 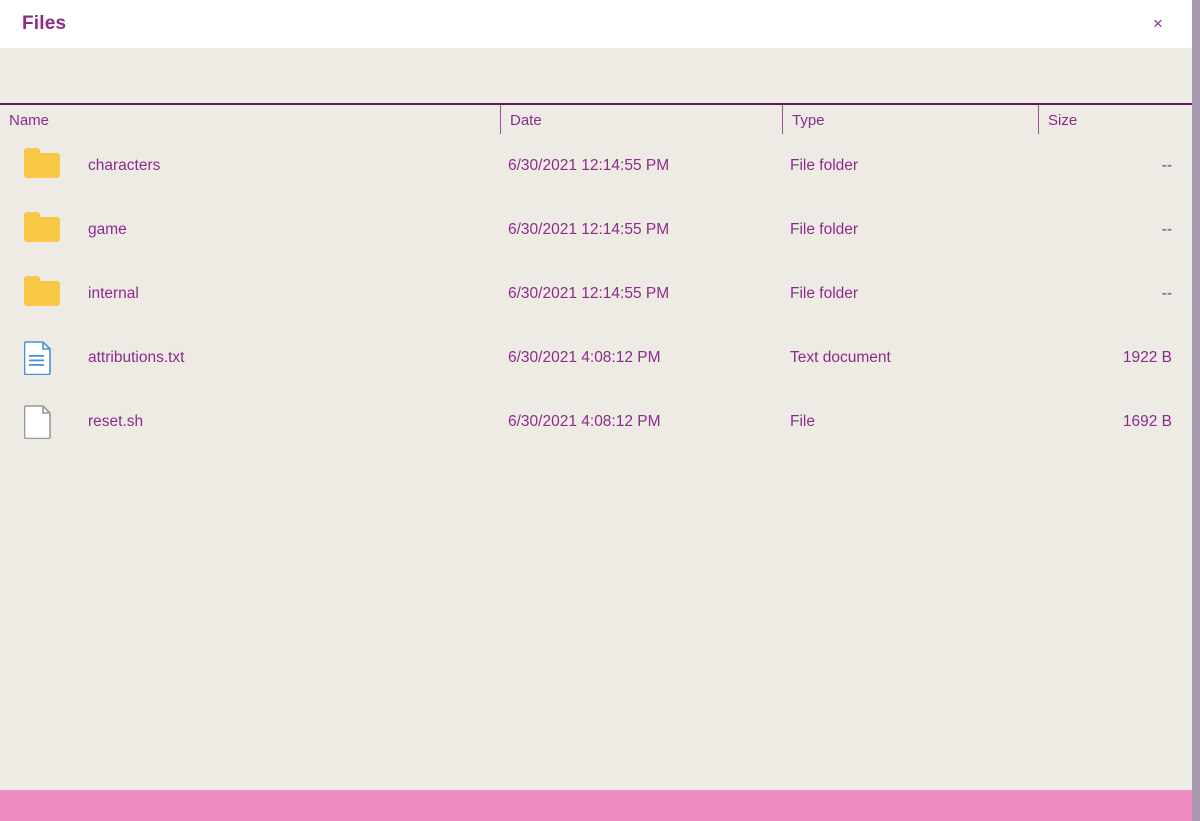 What do you see at coordinates (115, 422) in the screenshot?
I see `file-name: reset.sh` at bounding box center [115, 422].